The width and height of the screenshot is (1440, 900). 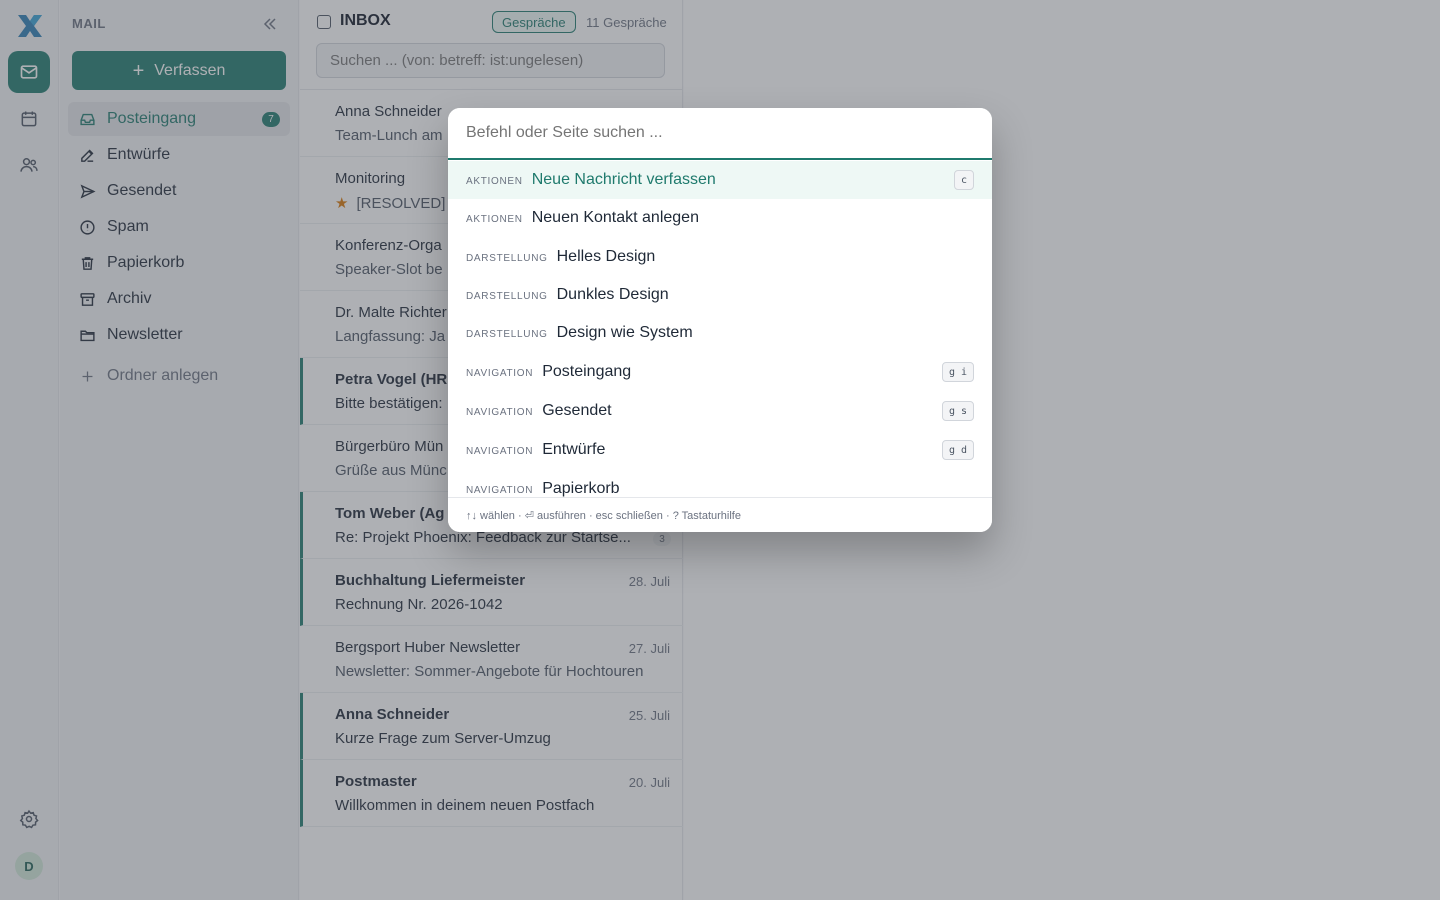 I want to click on command-label: Posteingang, so click(x=587, y=371).